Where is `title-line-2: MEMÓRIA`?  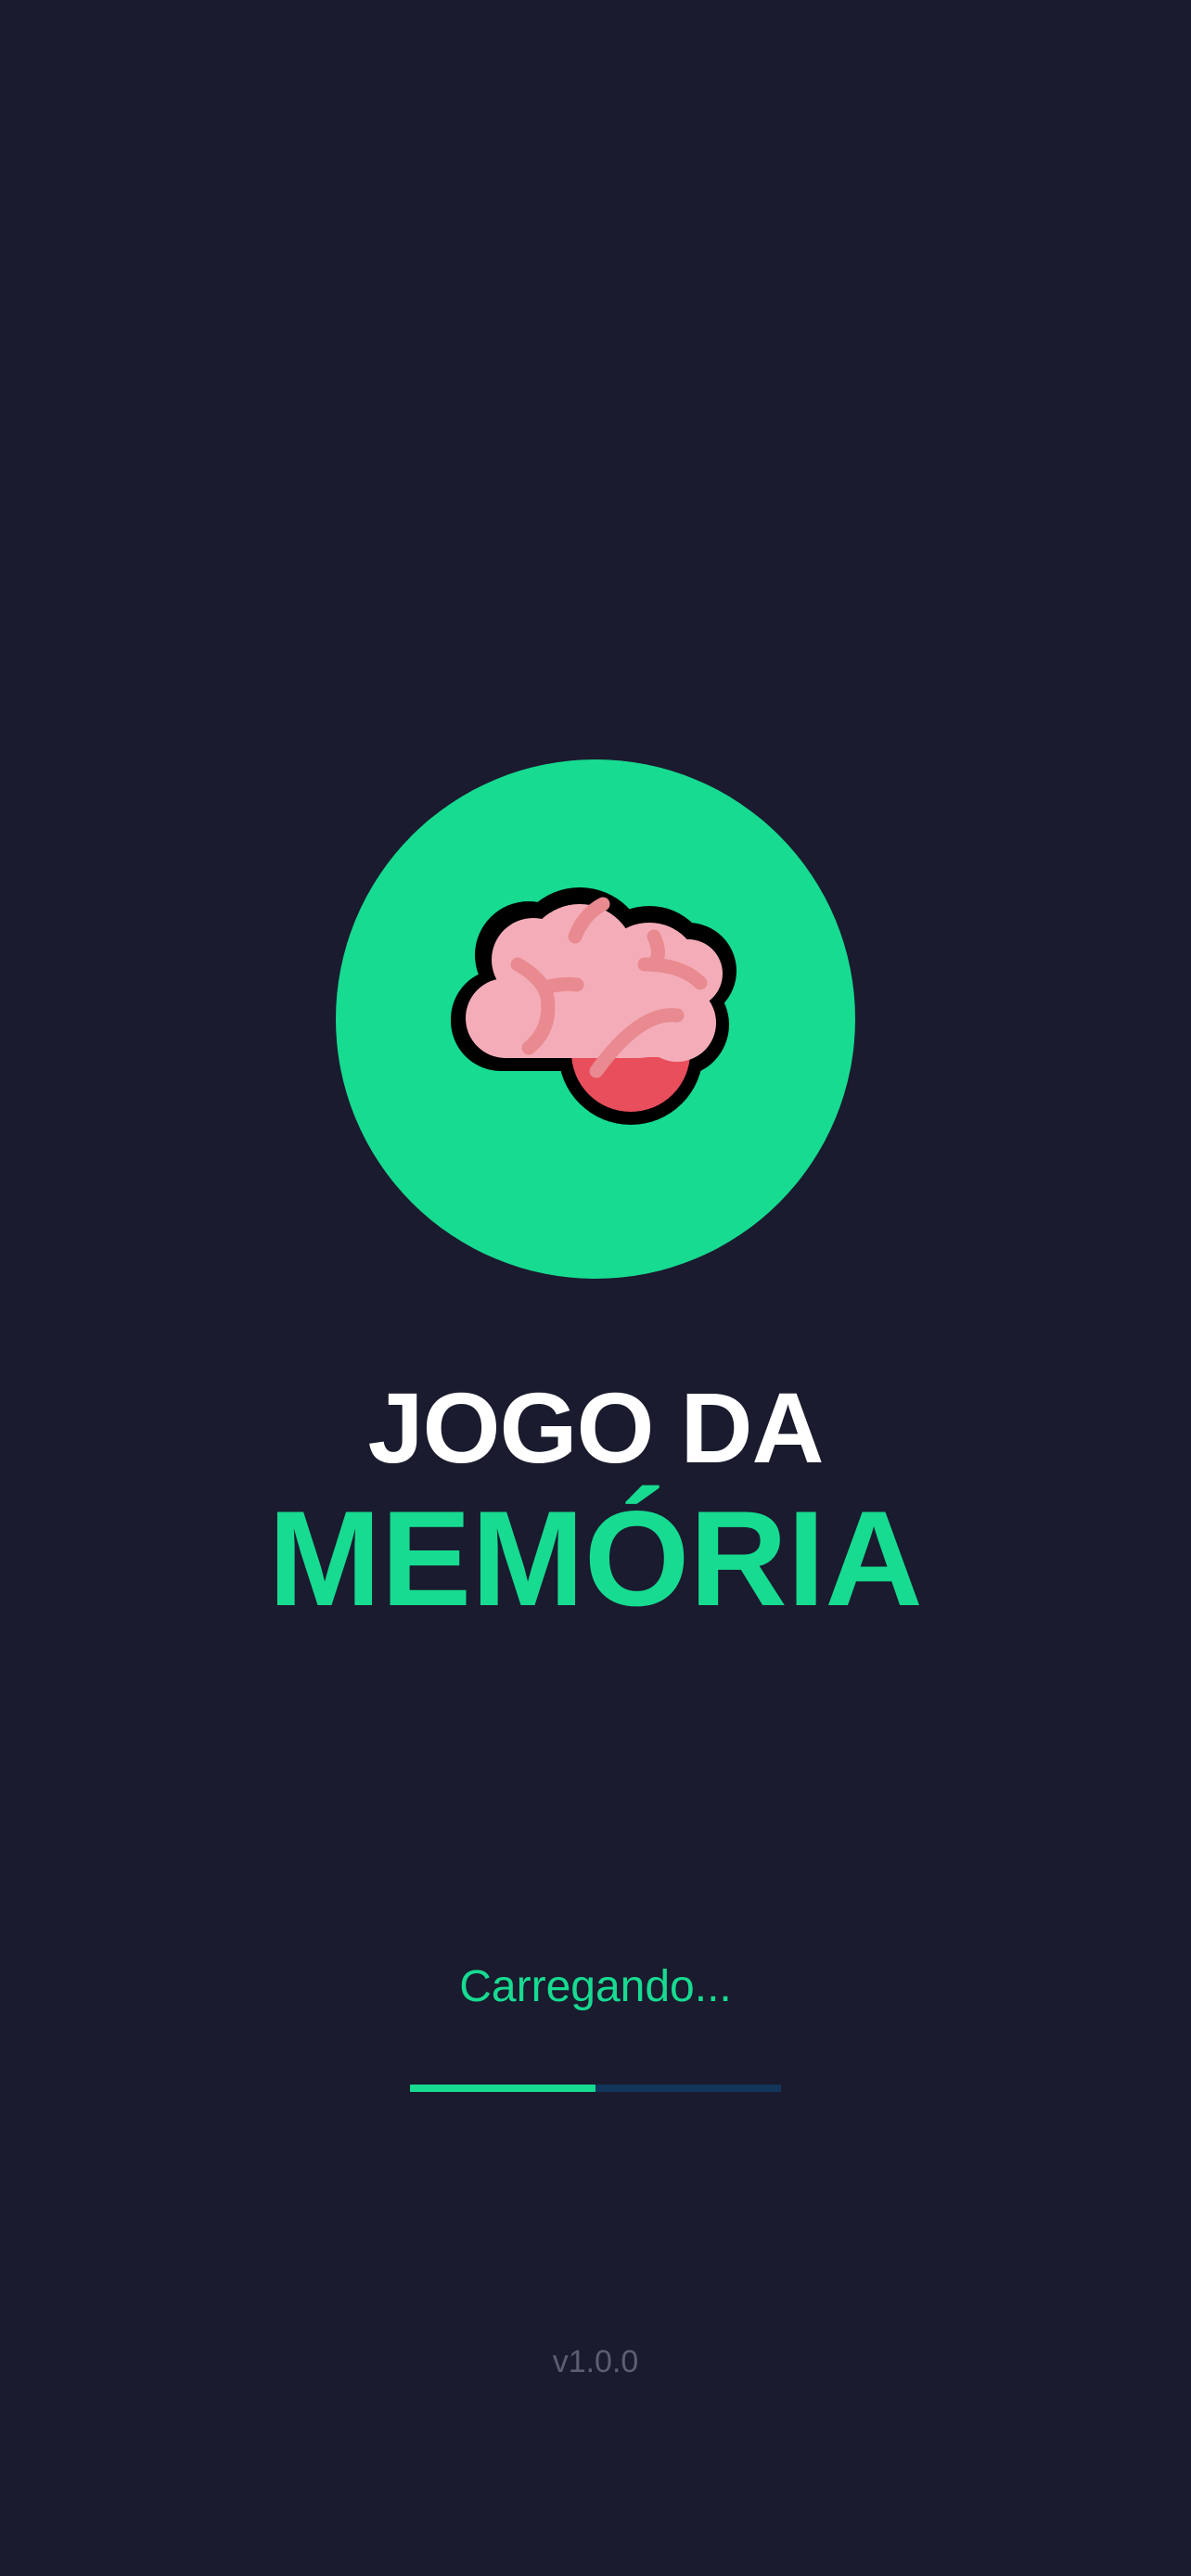
title-line-2: MEMÓRIA is located at coordinates (595, 1558).